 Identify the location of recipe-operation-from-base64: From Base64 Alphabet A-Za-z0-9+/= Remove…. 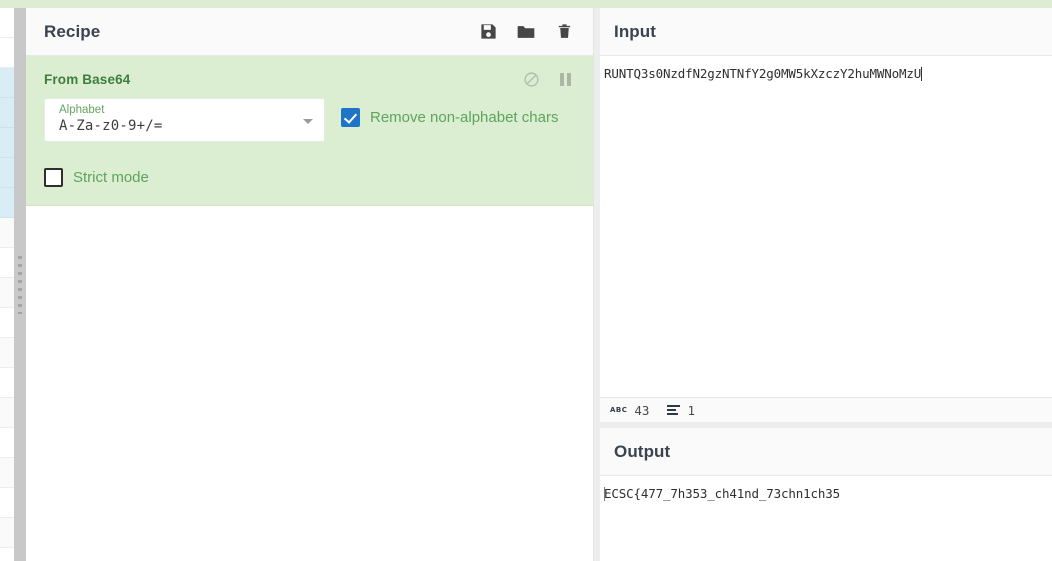
(309, 131).